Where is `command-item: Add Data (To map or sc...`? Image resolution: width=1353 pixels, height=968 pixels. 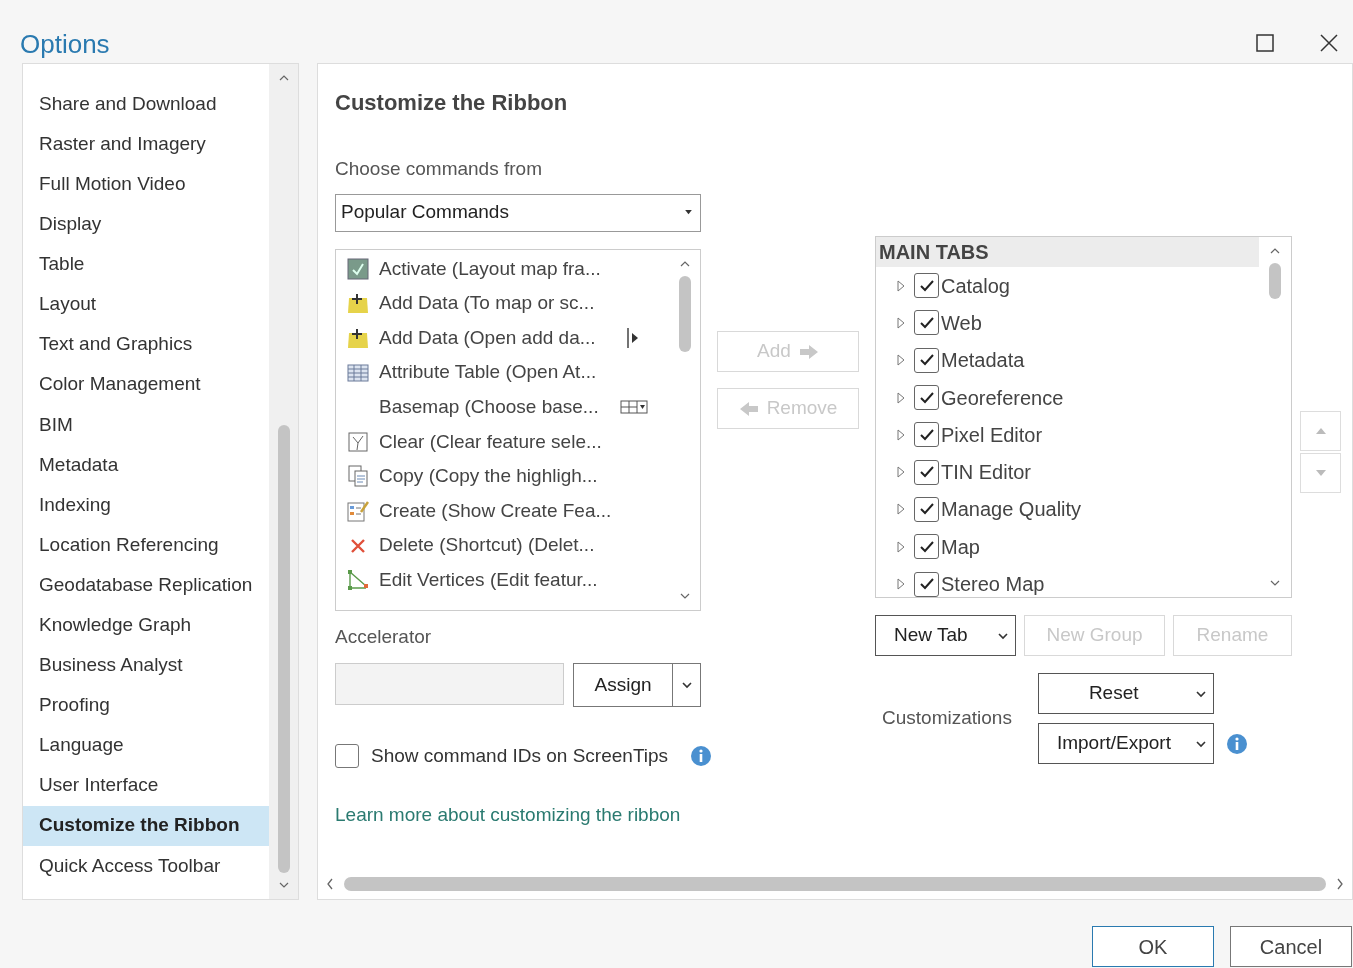
command-item: Add Data (To map or sc... is located at coordinates (503, 303).